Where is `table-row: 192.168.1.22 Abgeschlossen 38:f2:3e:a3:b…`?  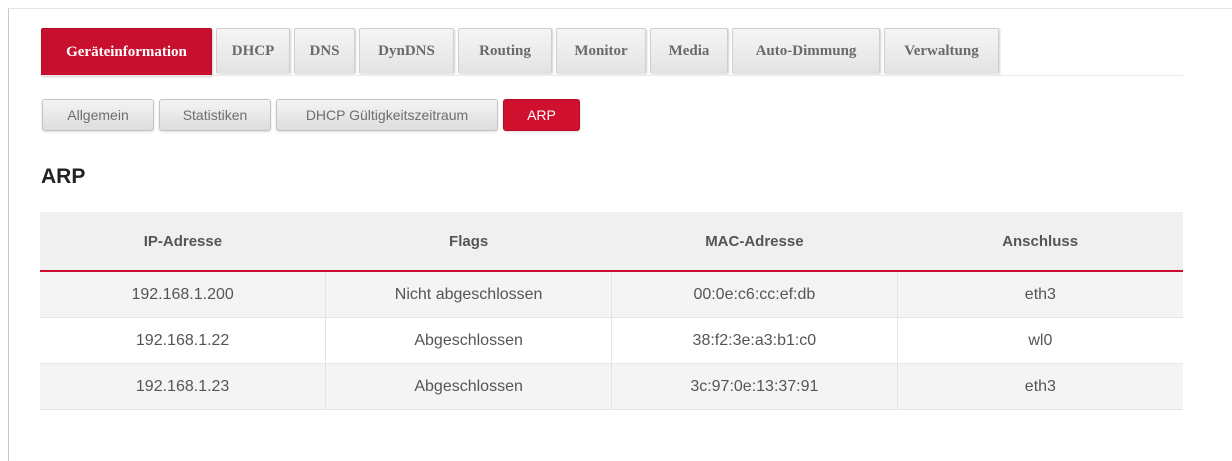
table-row: 192.168.1.22 Abgeschlossen 38:f2:3e:a3:b… is located at coordinates (611, 340).